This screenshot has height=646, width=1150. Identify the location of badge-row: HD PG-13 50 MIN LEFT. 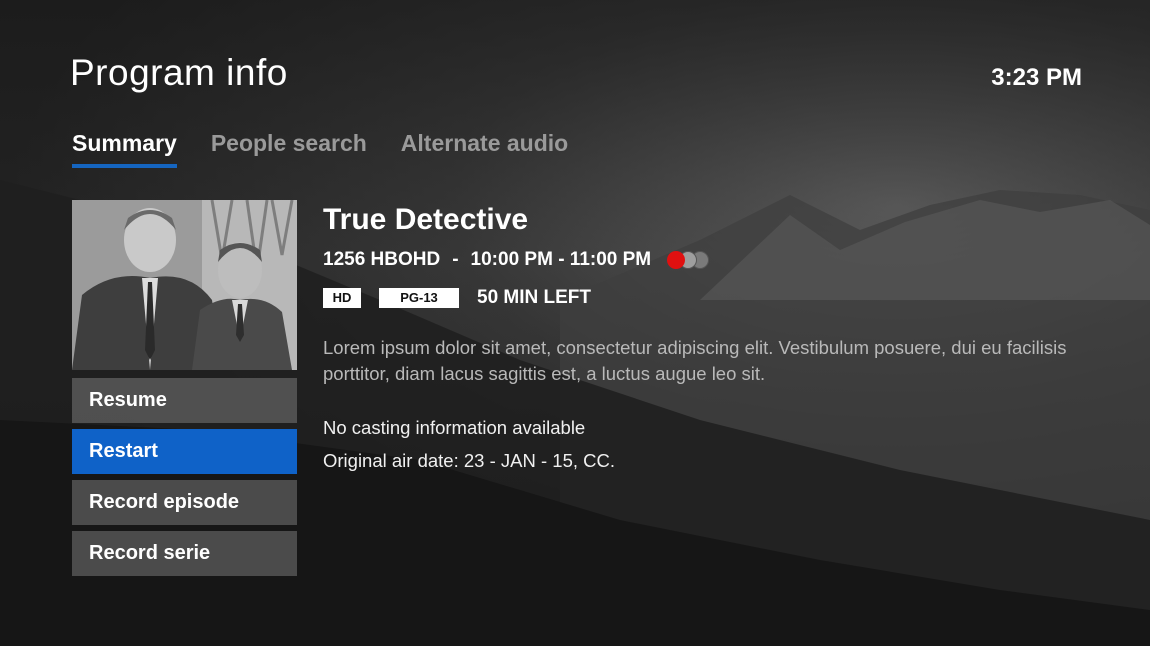
(708, 298).